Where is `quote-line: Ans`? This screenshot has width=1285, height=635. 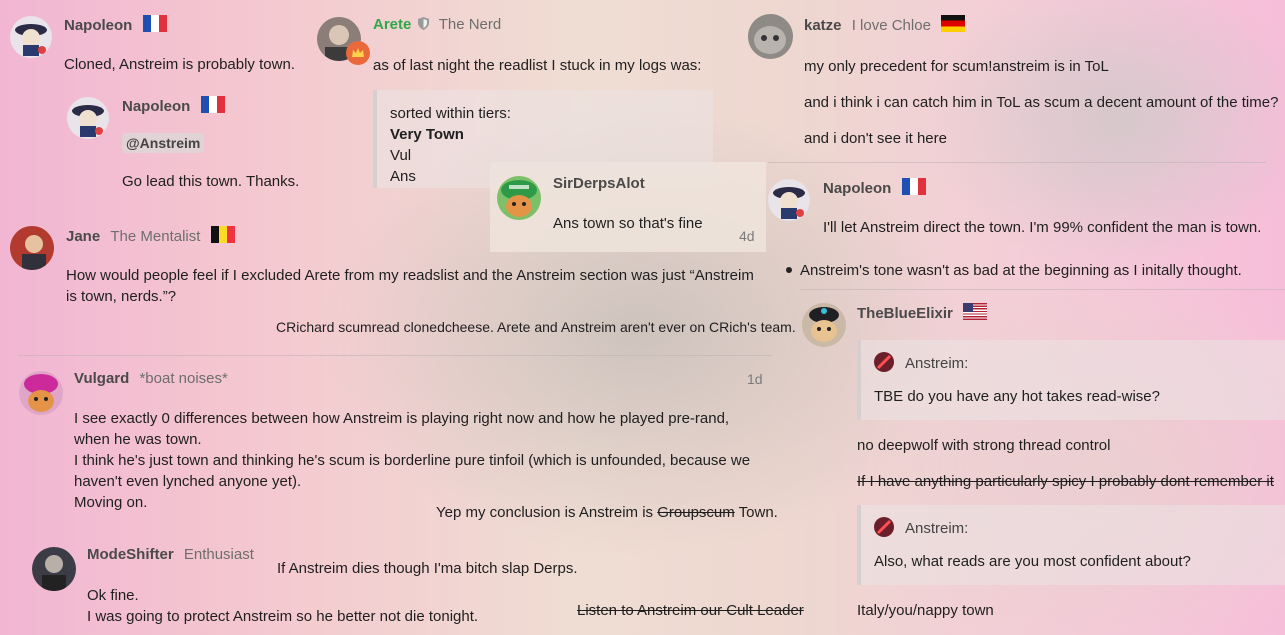
quote-line: Ans is located at coordinates (403, 176).